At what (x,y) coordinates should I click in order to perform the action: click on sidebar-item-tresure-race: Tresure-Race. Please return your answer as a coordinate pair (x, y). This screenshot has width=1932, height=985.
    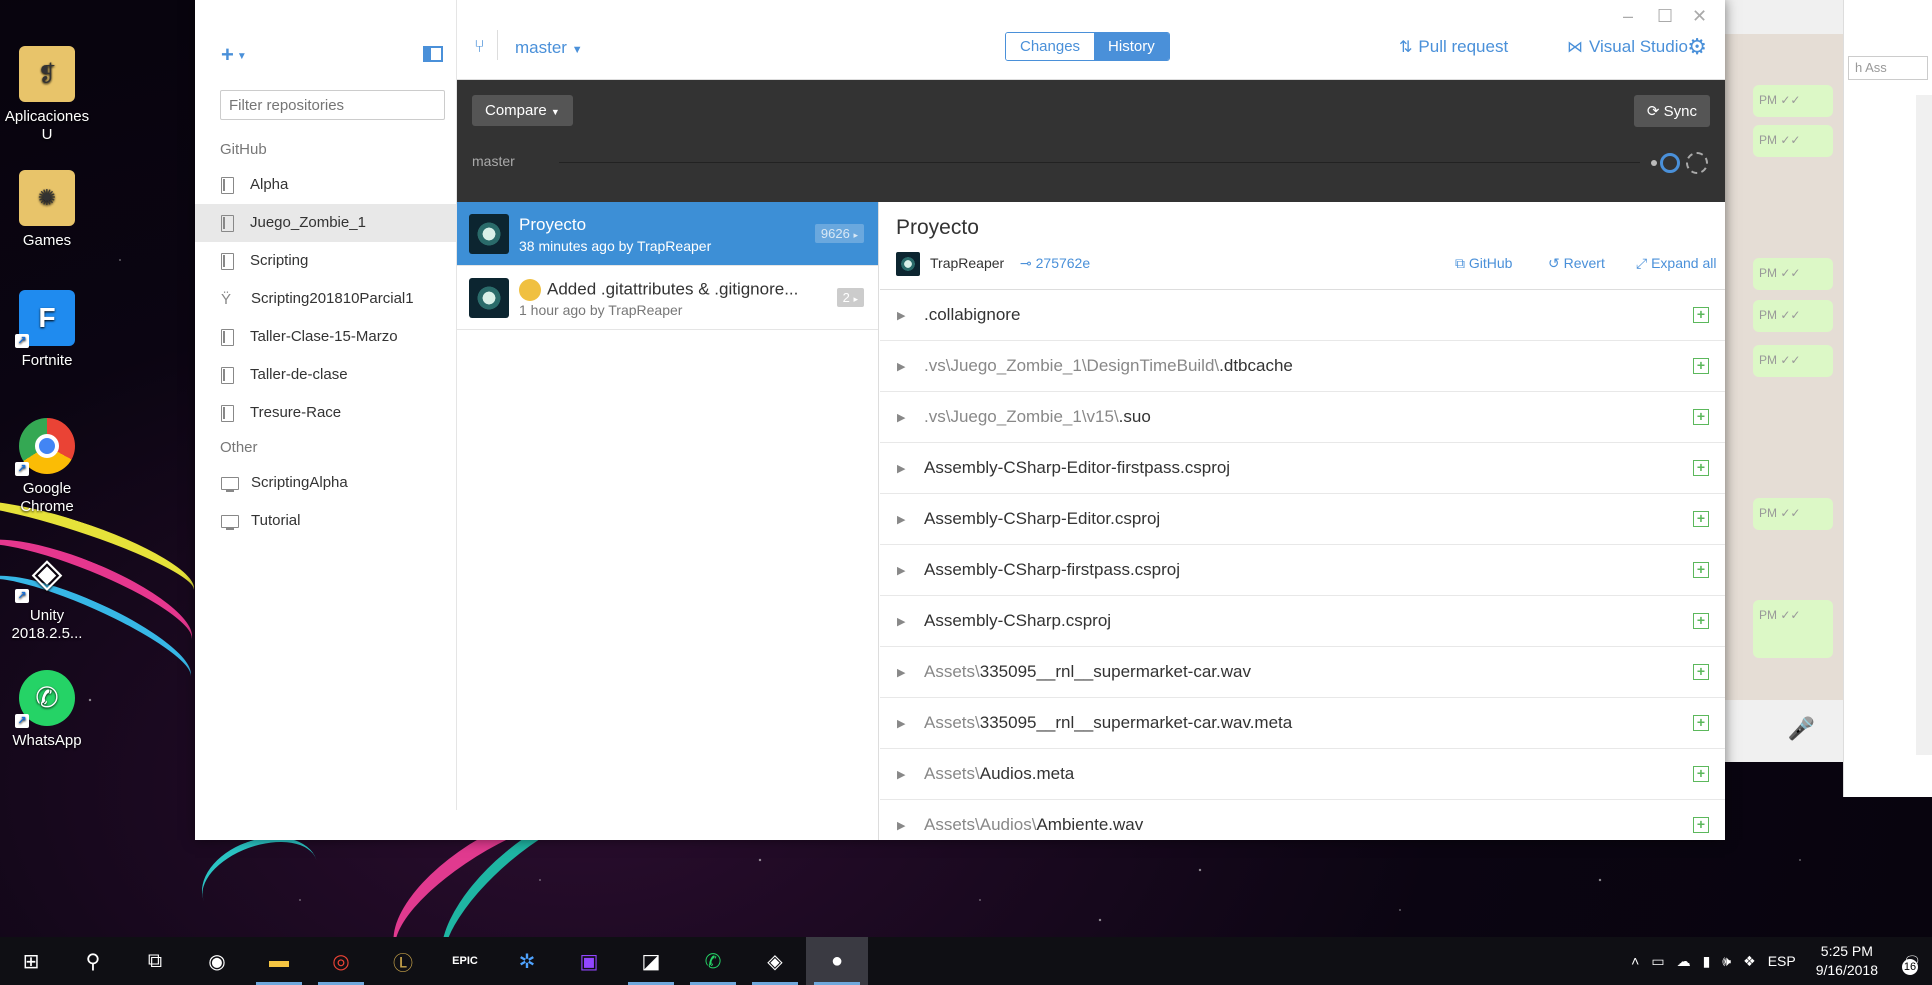
    Looking at the image, I should click on (325, 413).